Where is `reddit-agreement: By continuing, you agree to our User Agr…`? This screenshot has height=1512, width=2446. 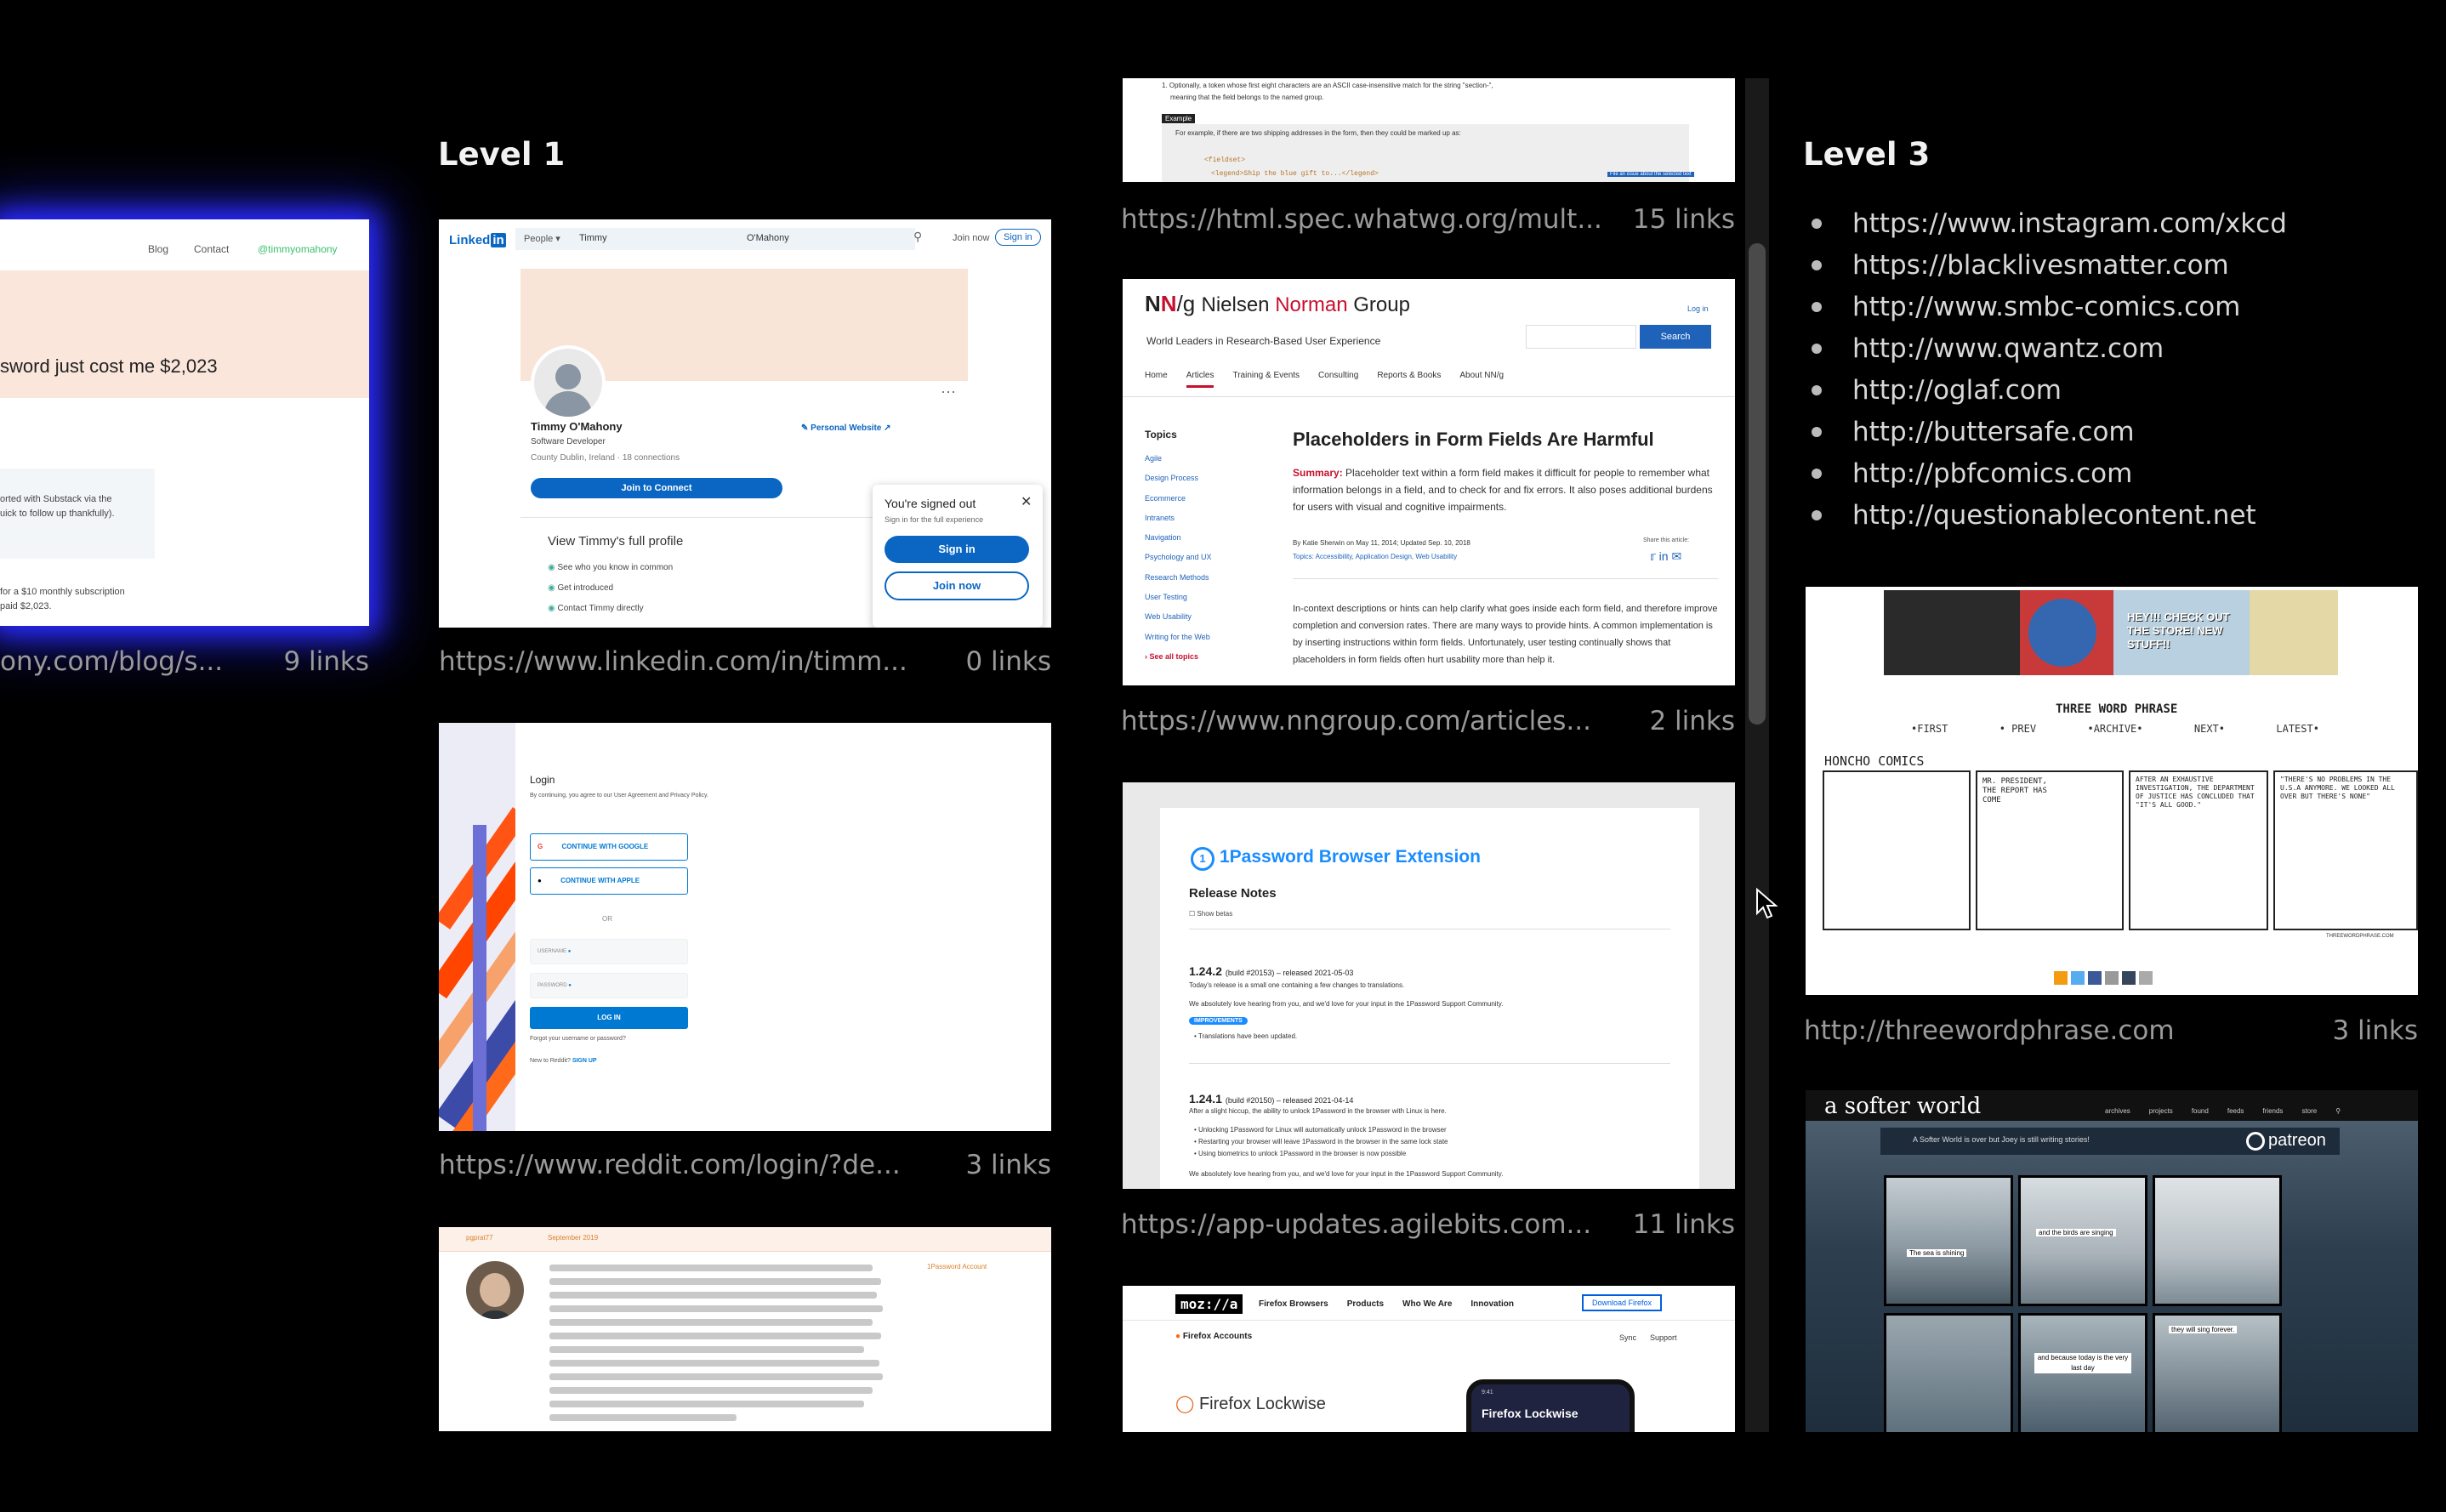
reddit-agreement: By continuing, you agree to our User Agr… is located at coordinates (619, 796).